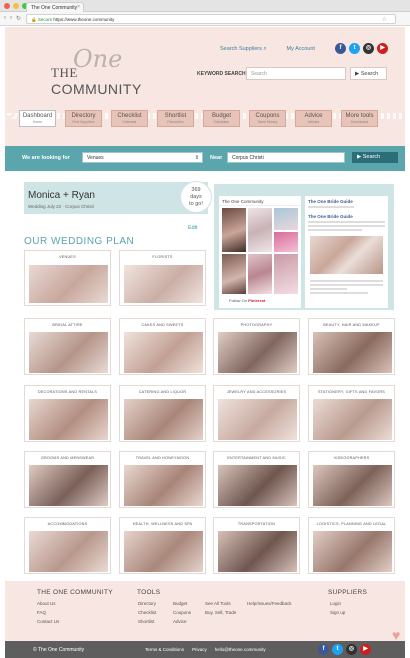  Describe the element at coordinates (162, 278) in the screenshot. I see `category-tile: FLORISTS` at that location.